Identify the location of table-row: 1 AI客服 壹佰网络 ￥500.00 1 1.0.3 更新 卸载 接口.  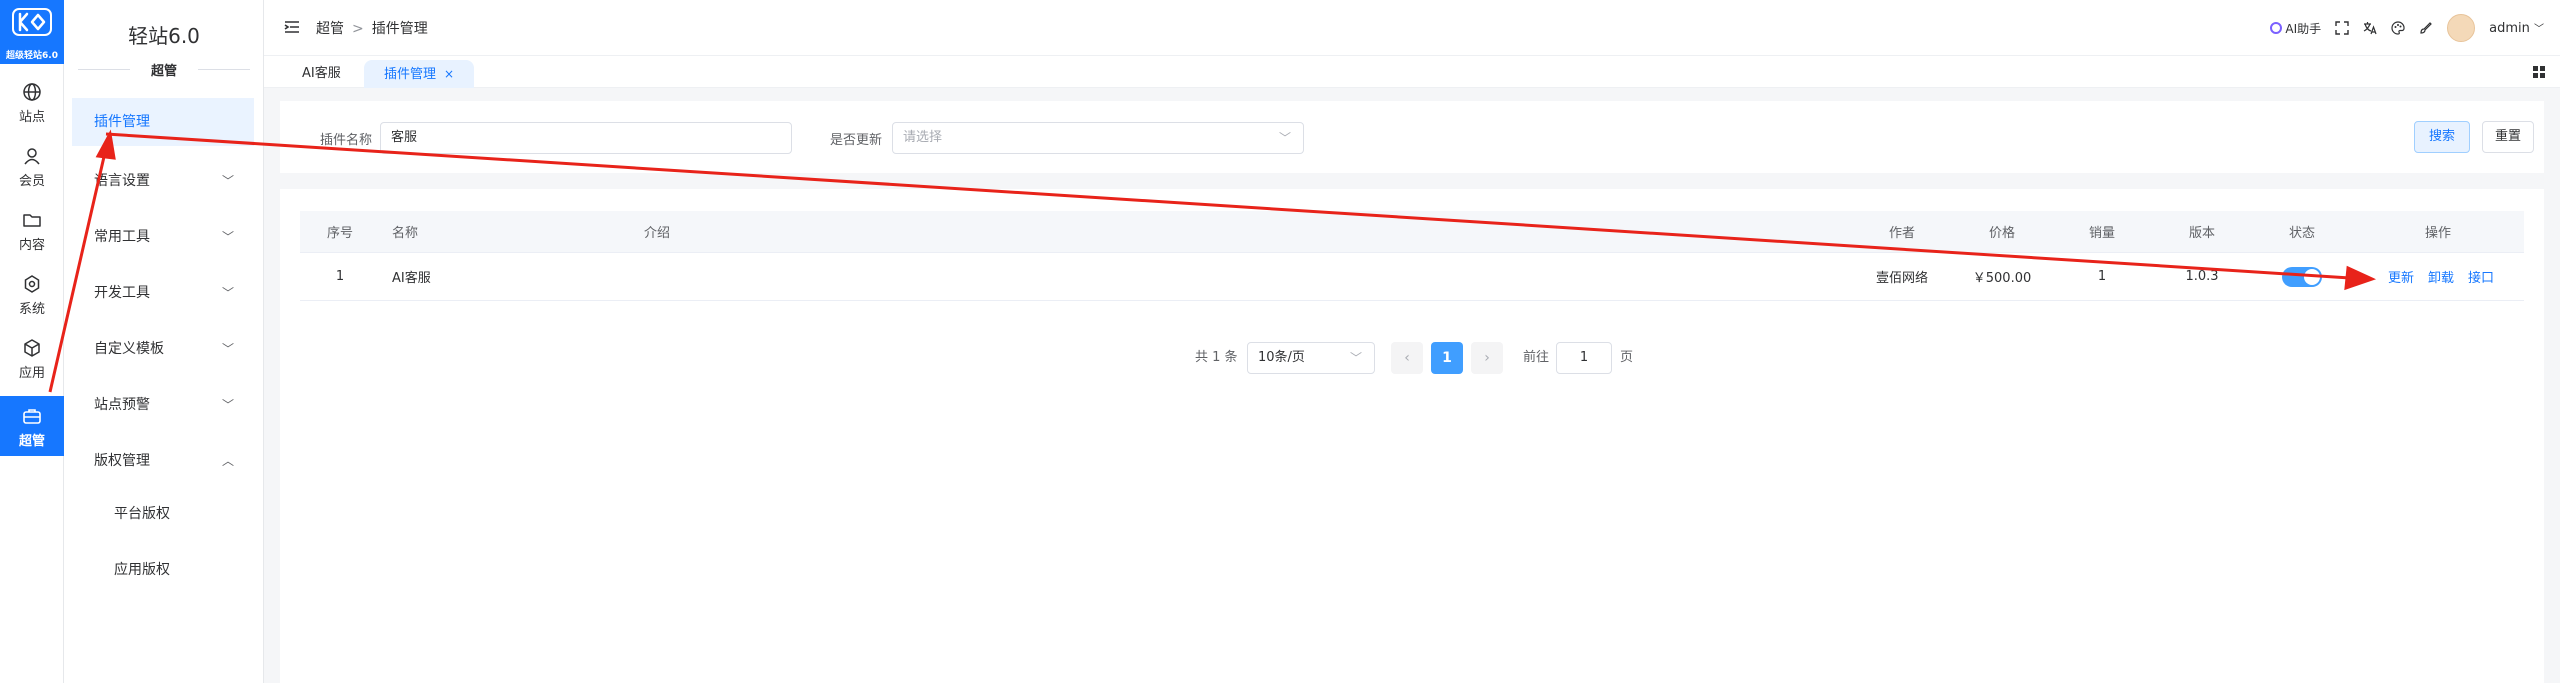
(1412, 277).